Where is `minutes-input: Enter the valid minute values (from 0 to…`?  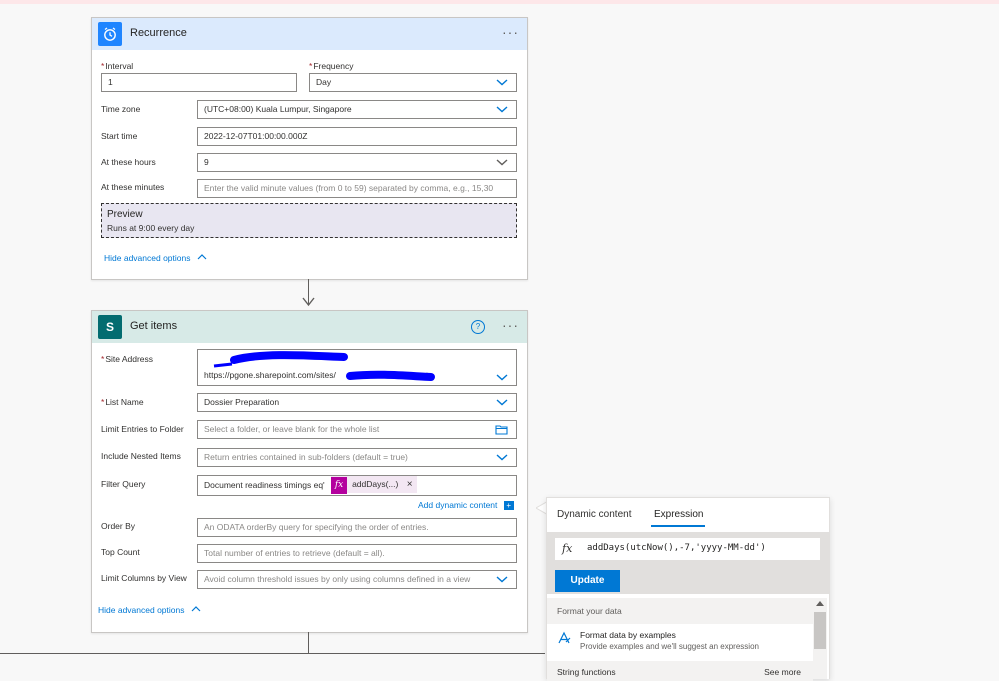
minutes-input: Enter the valid minute values (from 0 to… is located at coordinates (357, 188).